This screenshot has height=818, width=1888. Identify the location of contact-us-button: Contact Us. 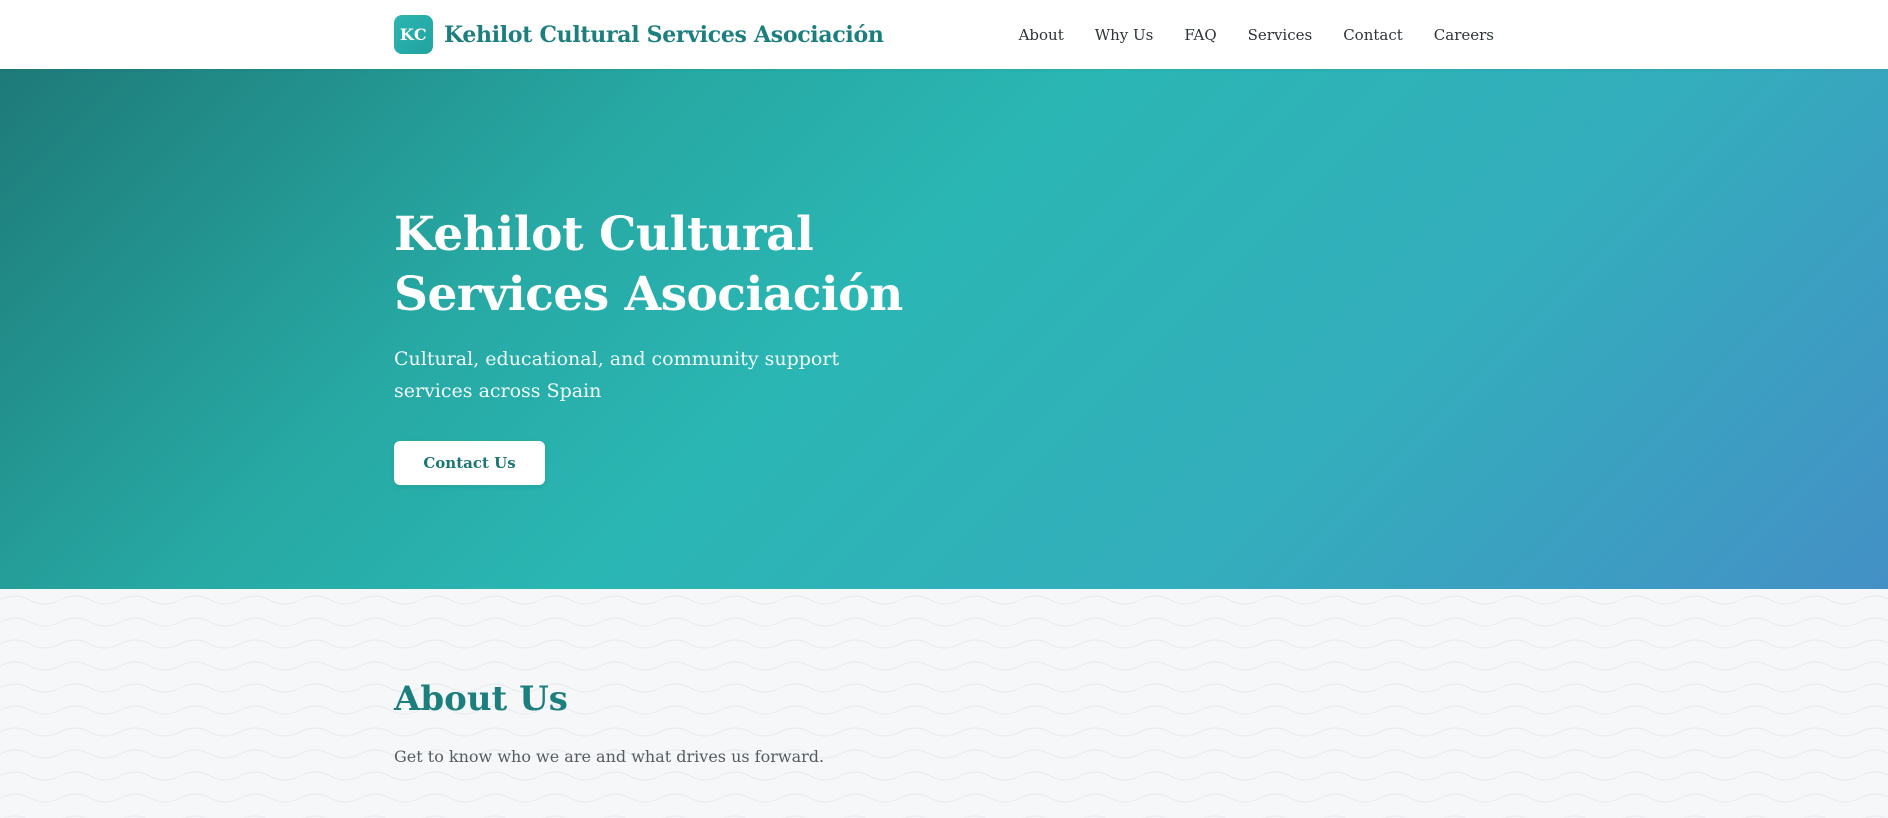
(469, 463).